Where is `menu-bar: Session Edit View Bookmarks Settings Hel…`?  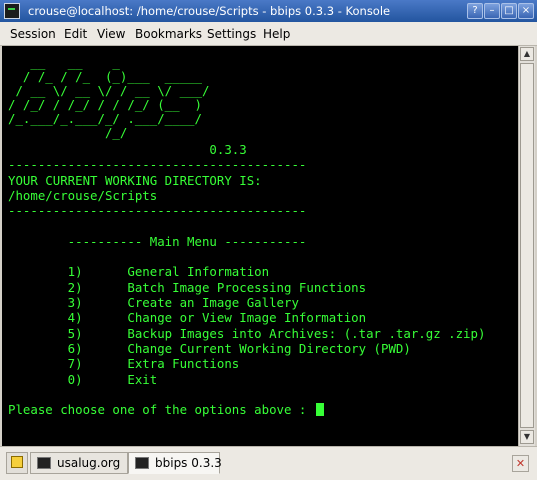
menu-bar: Session Edit View Bookmarks Settings Hel… is located at coordinates (268, 34).